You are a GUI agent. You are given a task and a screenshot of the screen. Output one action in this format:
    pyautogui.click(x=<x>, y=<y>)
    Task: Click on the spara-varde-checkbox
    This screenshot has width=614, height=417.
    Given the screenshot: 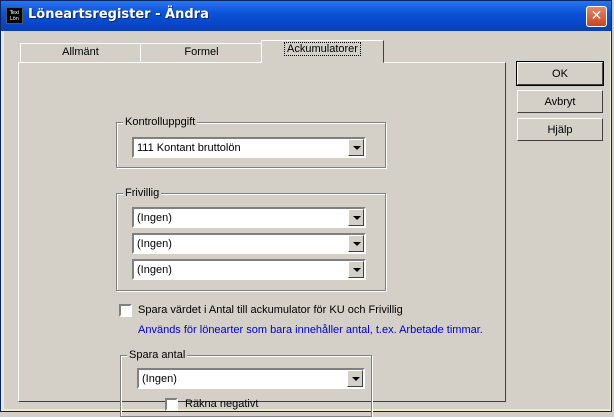 What is the action you would take?
    pyautogui.click(x=125, y=310)
    